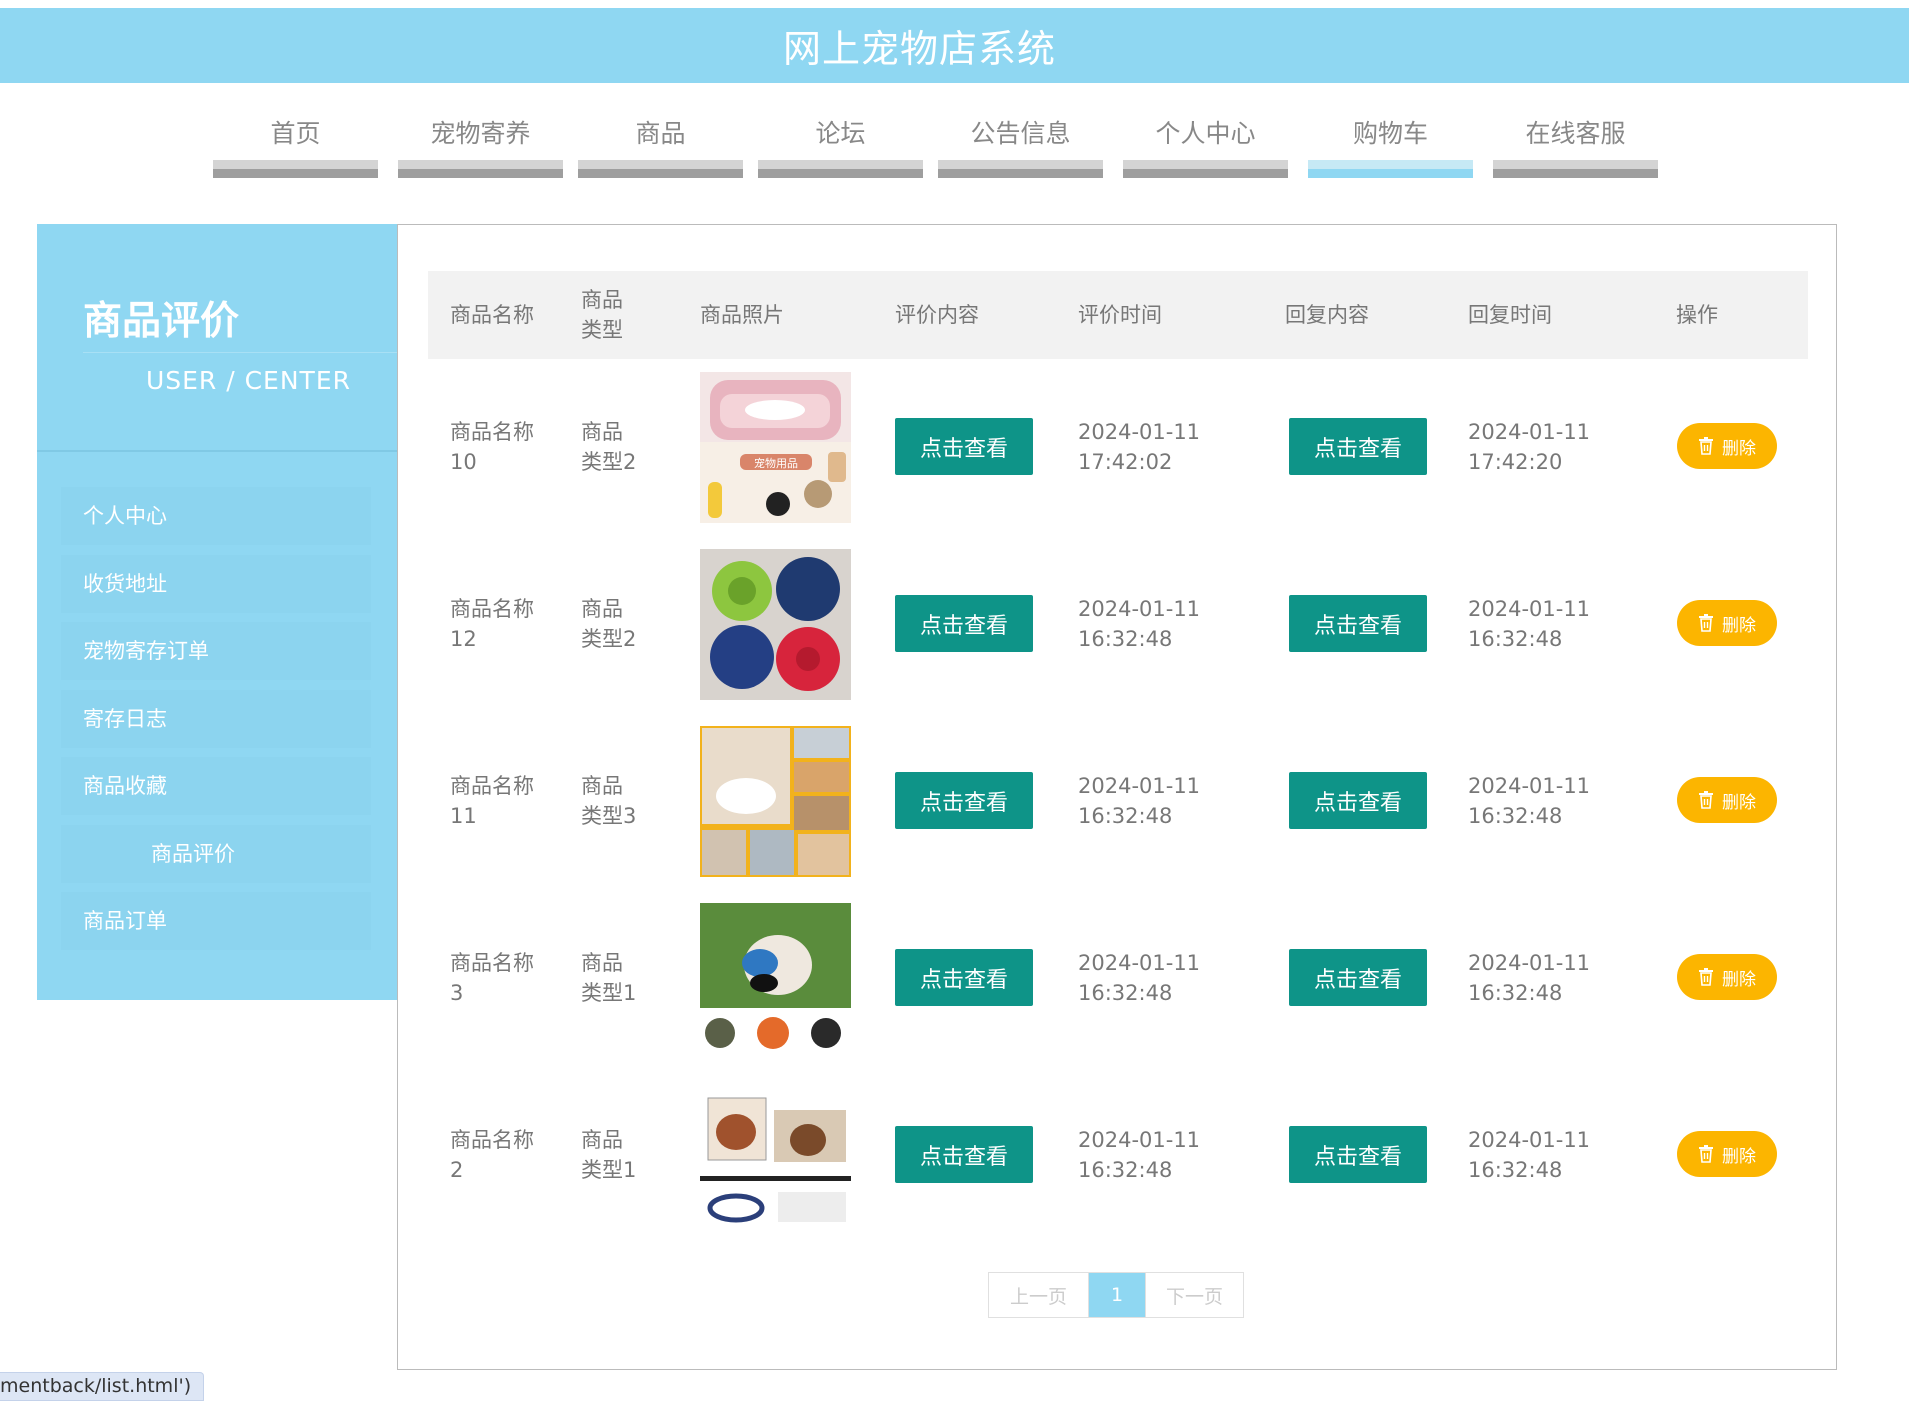  Describe the element at coordinates (1120, 315) in the screenshot. I see `col-header-review-time: 评价时间` at that location.